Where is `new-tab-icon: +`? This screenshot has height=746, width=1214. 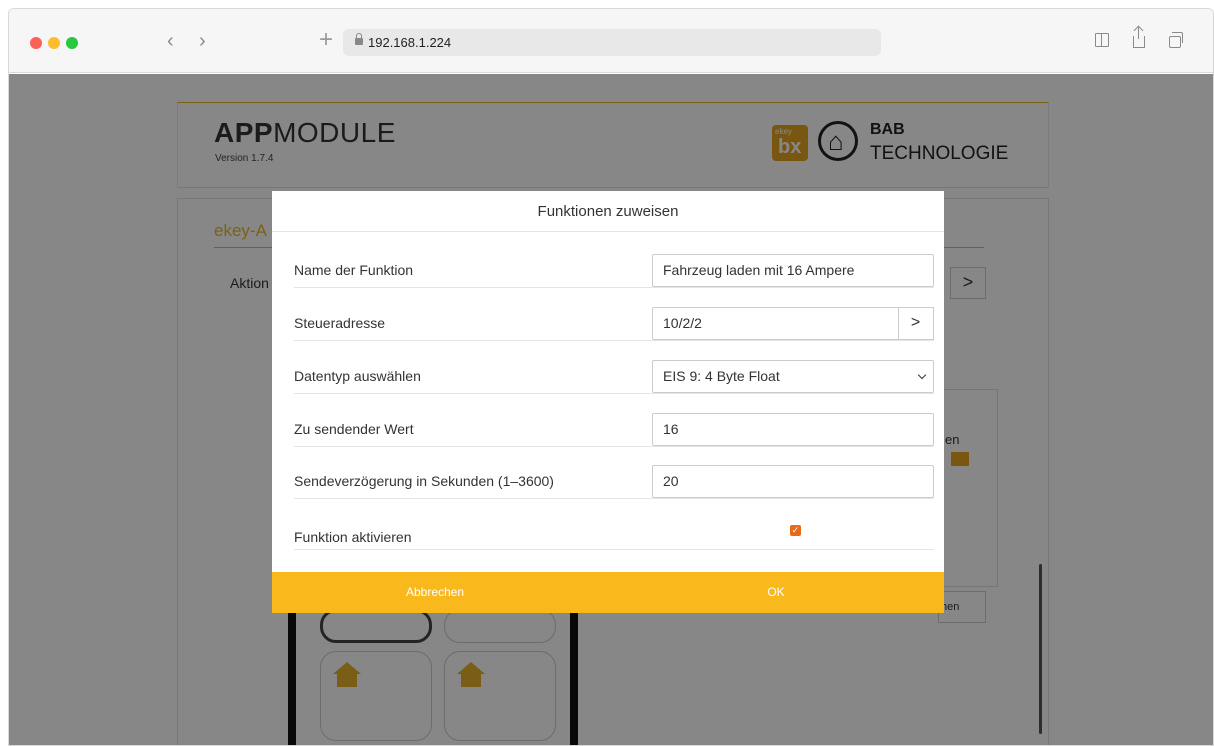
new-tab-icon: + is located at coordinates (326, 40).